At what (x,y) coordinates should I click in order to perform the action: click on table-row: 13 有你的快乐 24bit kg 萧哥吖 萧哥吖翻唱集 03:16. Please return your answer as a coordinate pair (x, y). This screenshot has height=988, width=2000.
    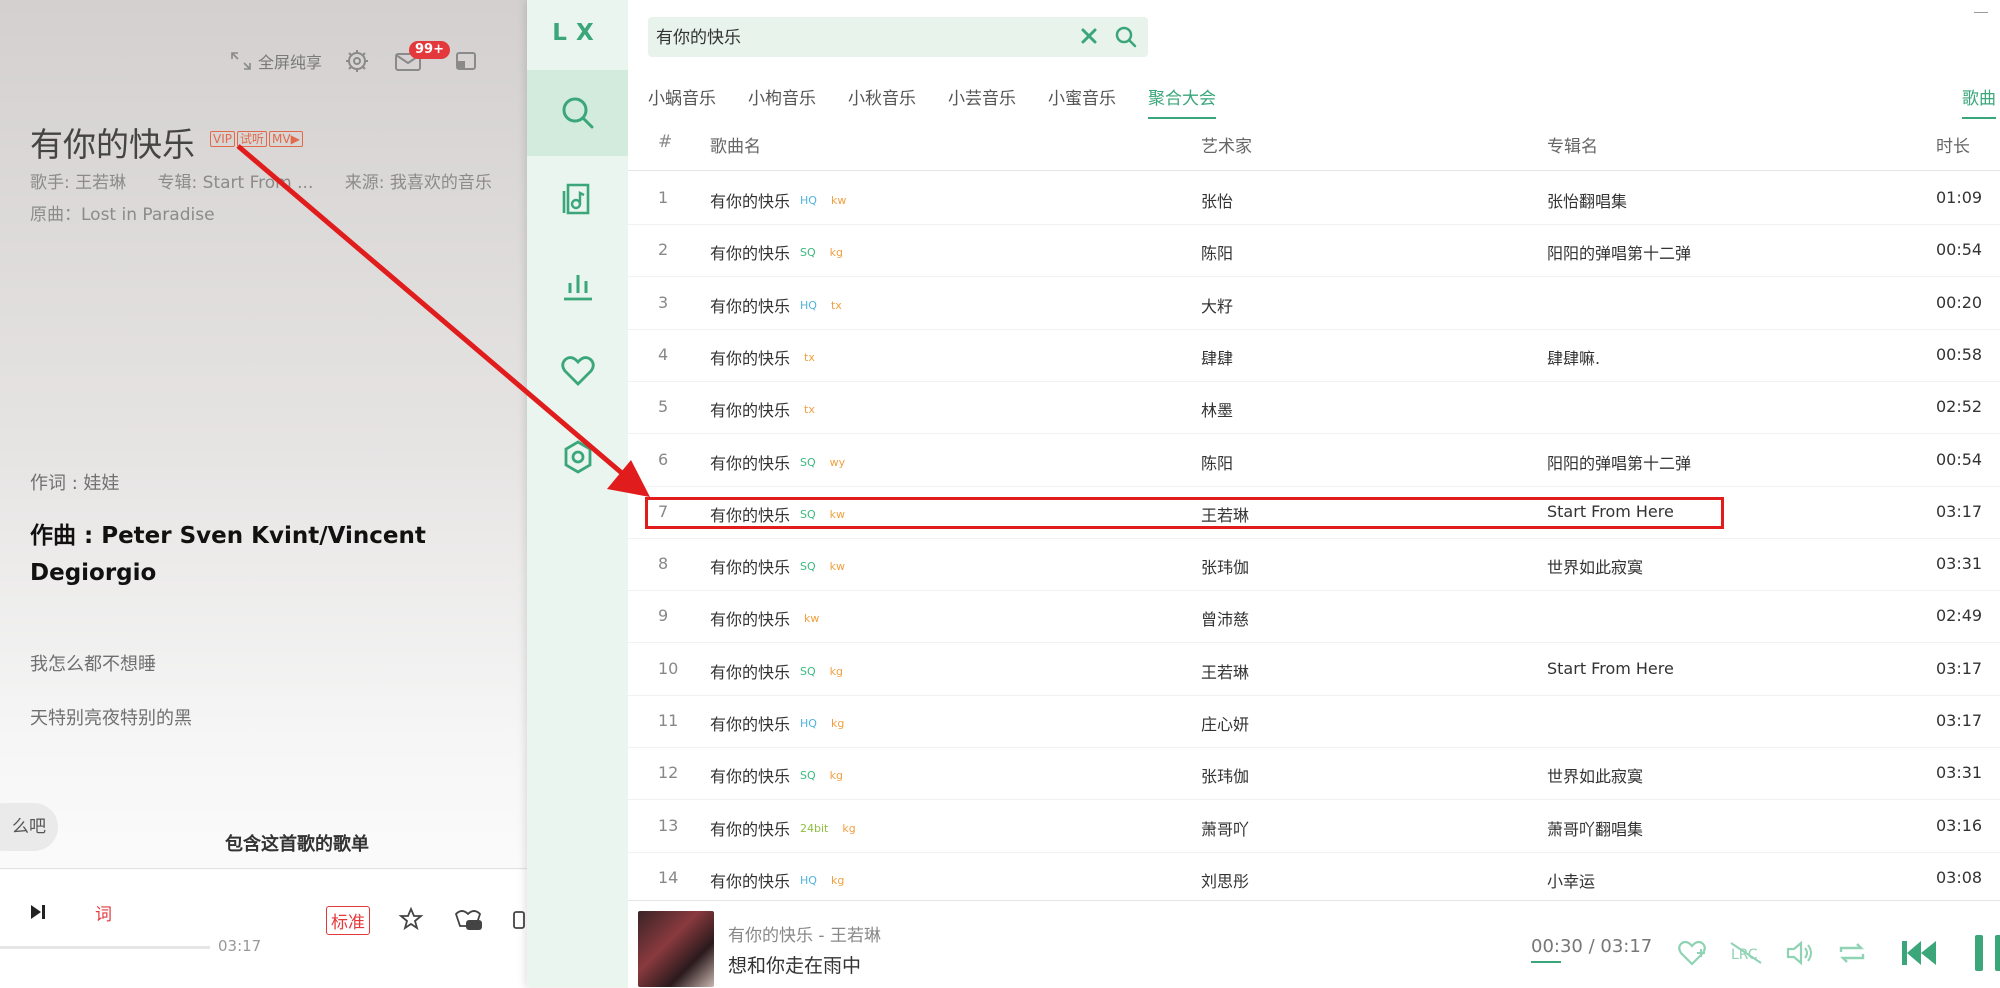
    Looking at the image, I should click on (1314, 826).